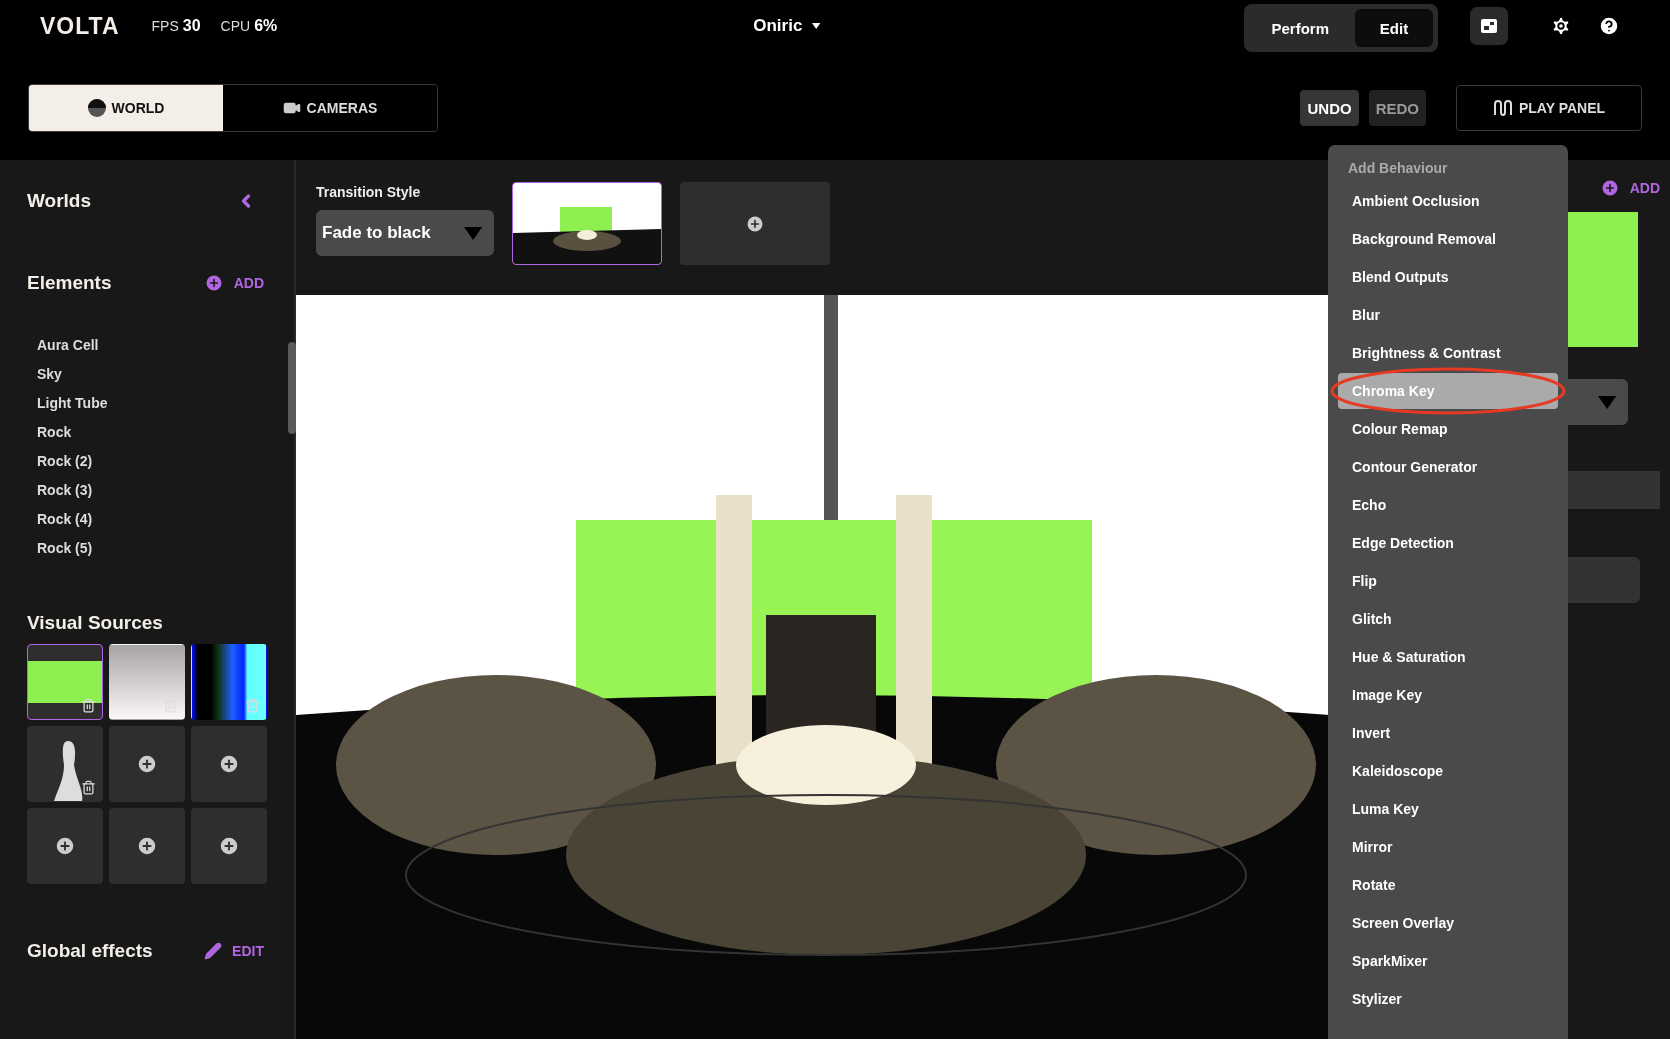  I want to click on element-item: Rock, so click(150, 432).